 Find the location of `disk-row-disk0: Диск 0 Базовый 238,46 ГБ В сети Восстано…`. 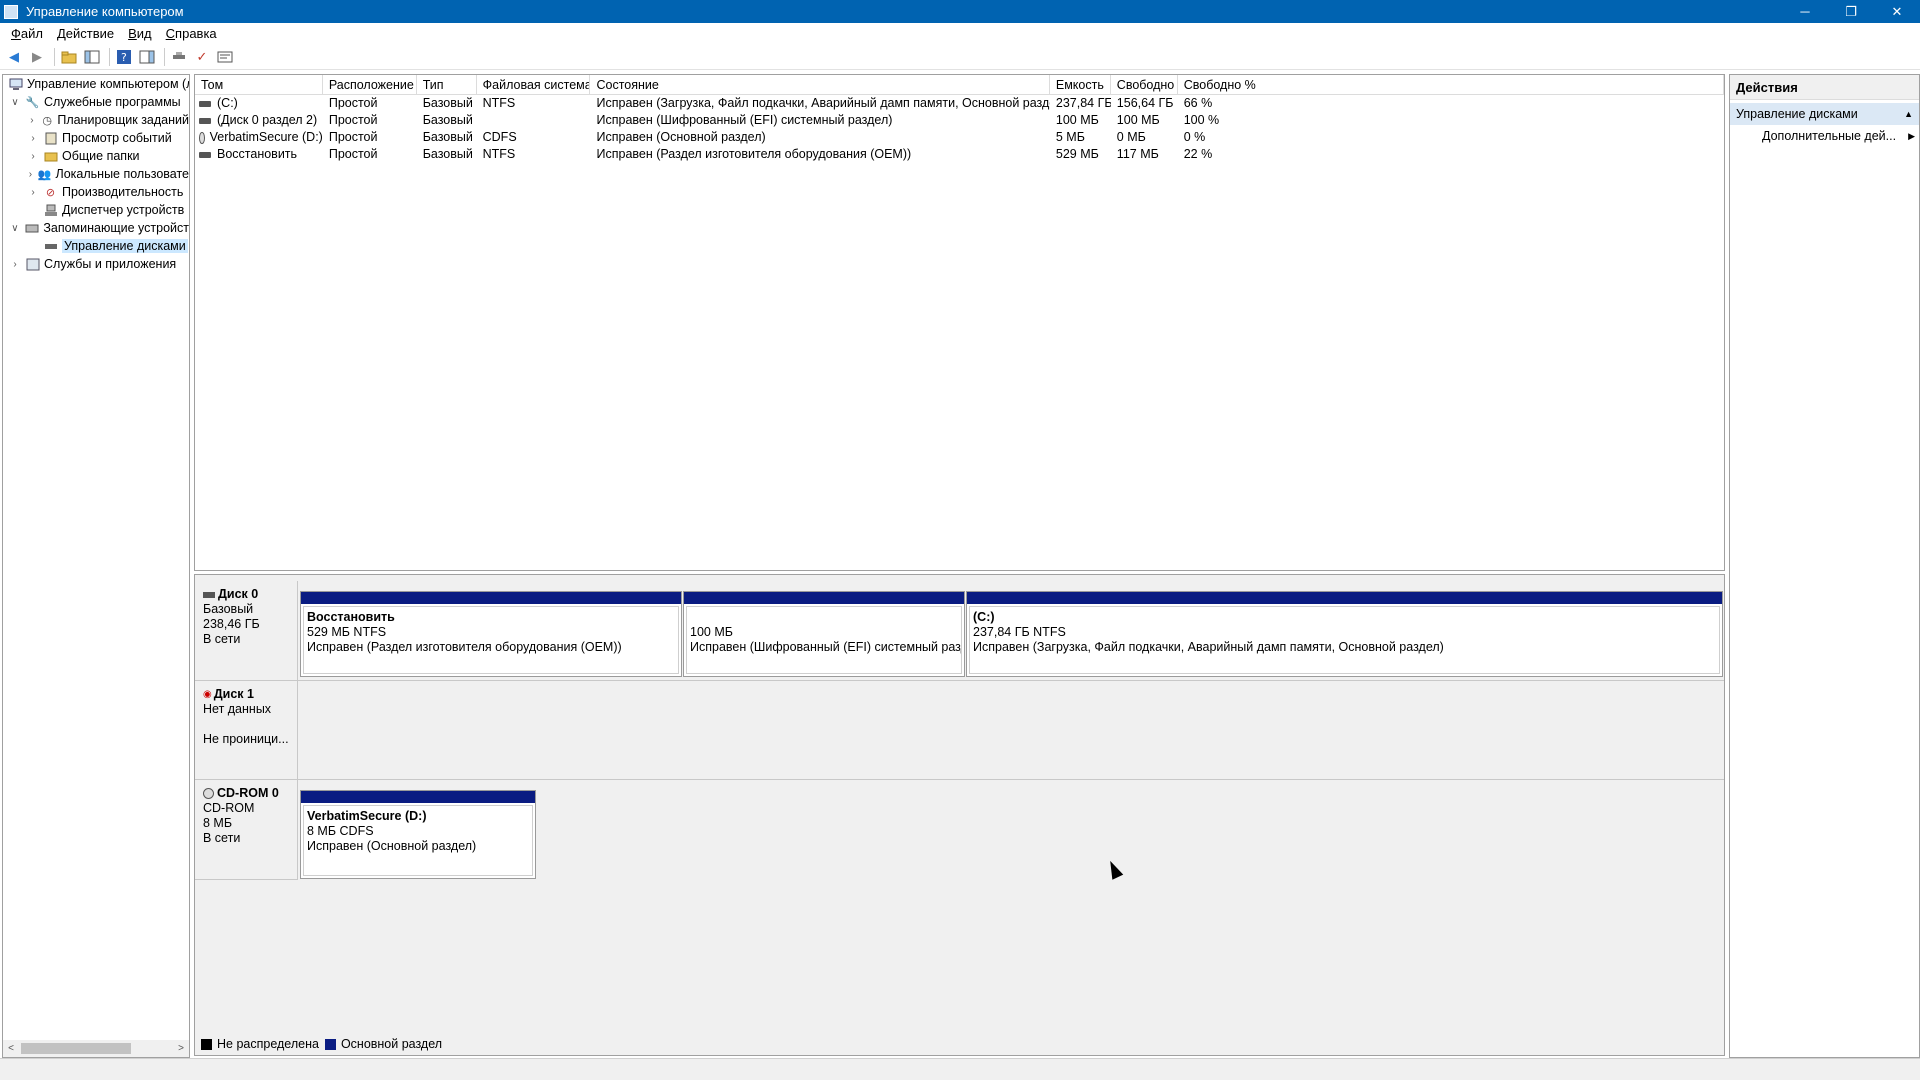

disk-row-disk0: Диск 0 Базовый 238,46 ГБ В сети Восстано… is located at coordinates (959, 631).